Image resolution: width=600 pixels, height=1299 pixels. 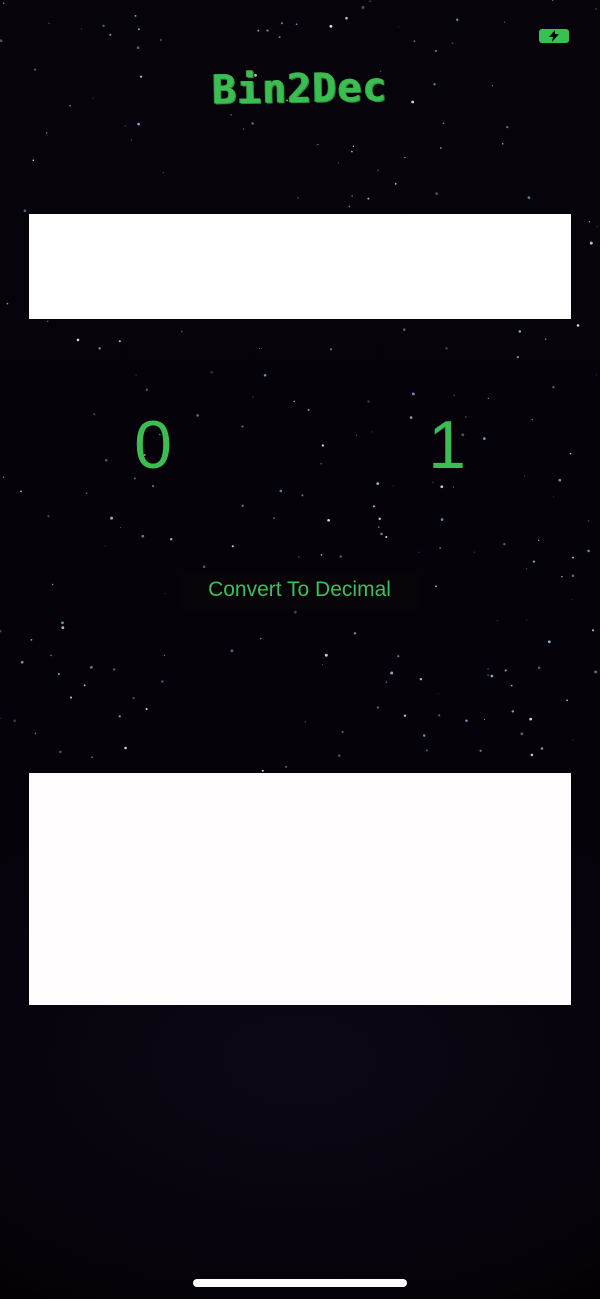 I want to click on digit-zero-button: 0, so click(x=153, y=445).